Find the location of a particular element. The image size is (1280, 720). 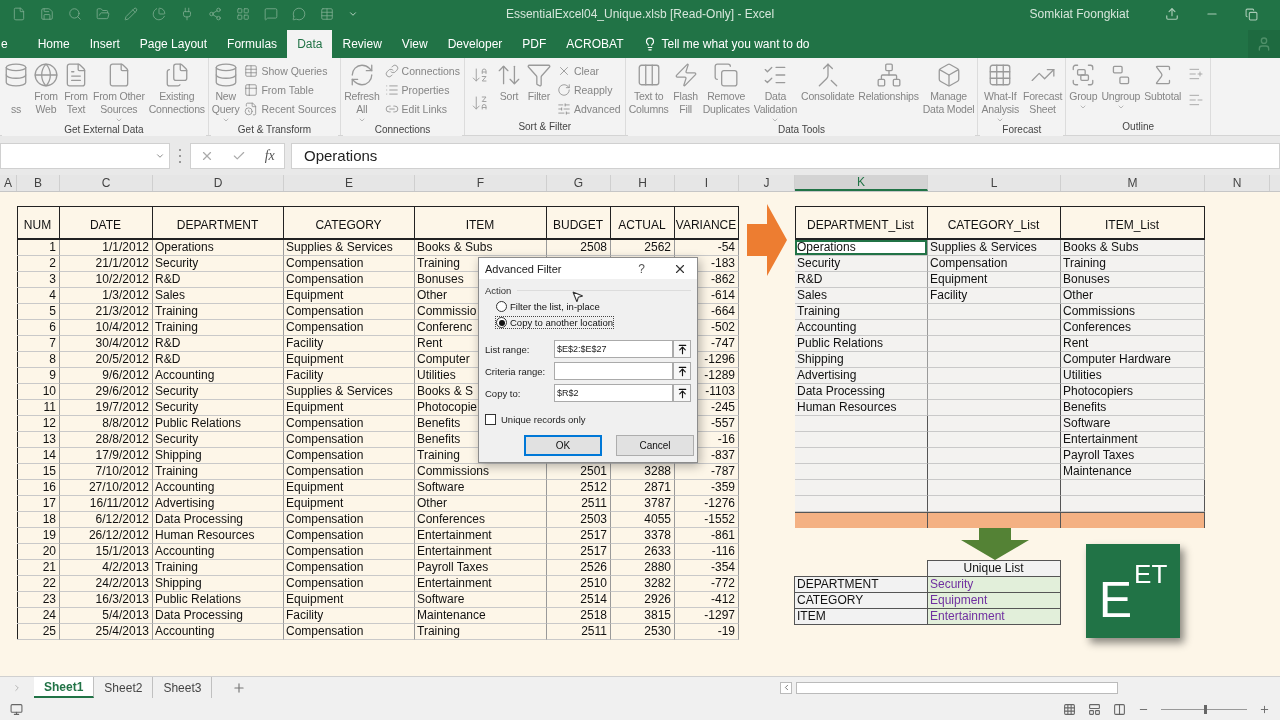

ribbon-tab: Formulas is located at coordinates (252, 44).